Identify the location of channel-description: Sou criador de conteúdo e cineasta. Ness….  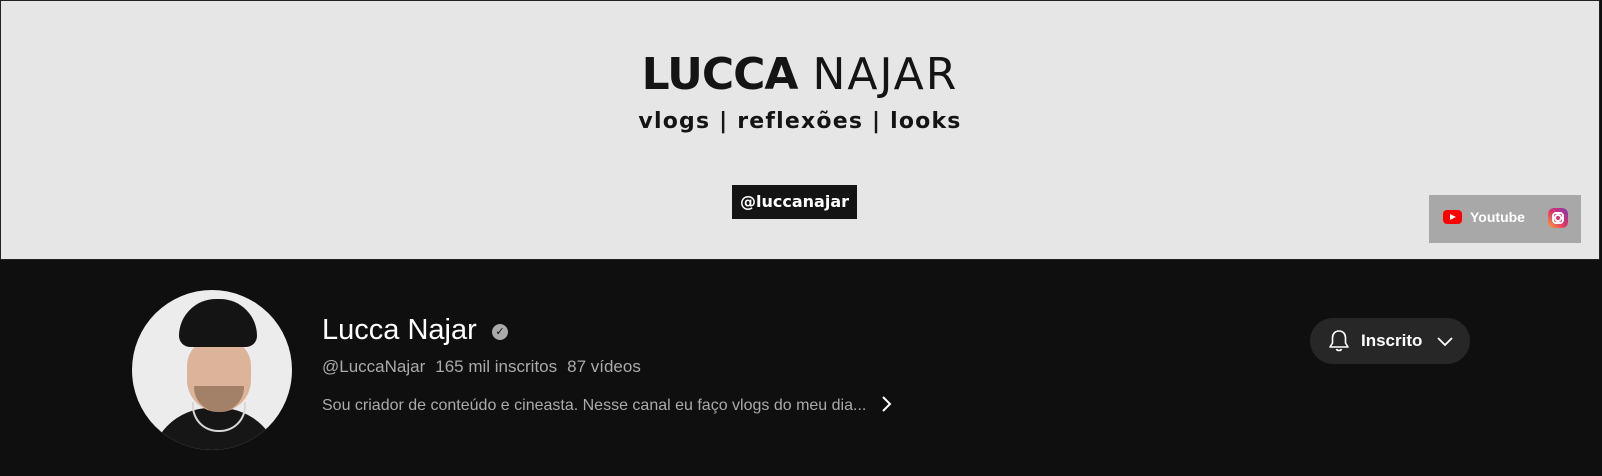
(607, 406).